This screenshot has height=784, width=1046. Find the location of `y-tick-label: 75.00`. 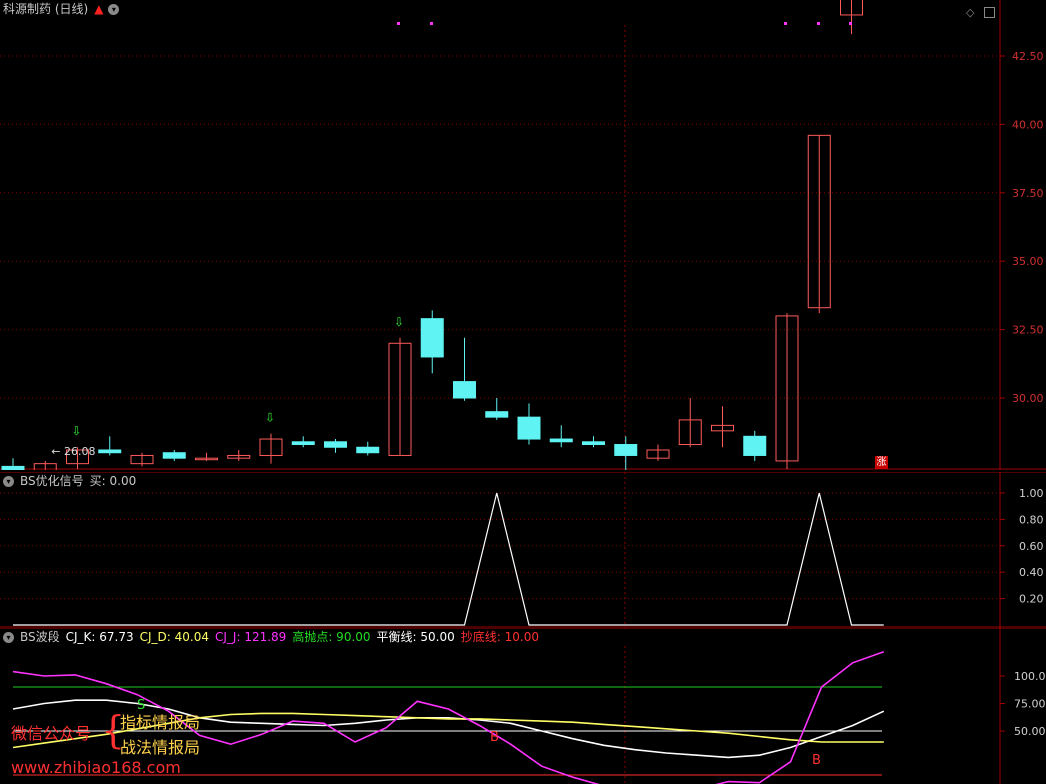

y-tick-label: 75.00 is located at coordinates (1030, 704).